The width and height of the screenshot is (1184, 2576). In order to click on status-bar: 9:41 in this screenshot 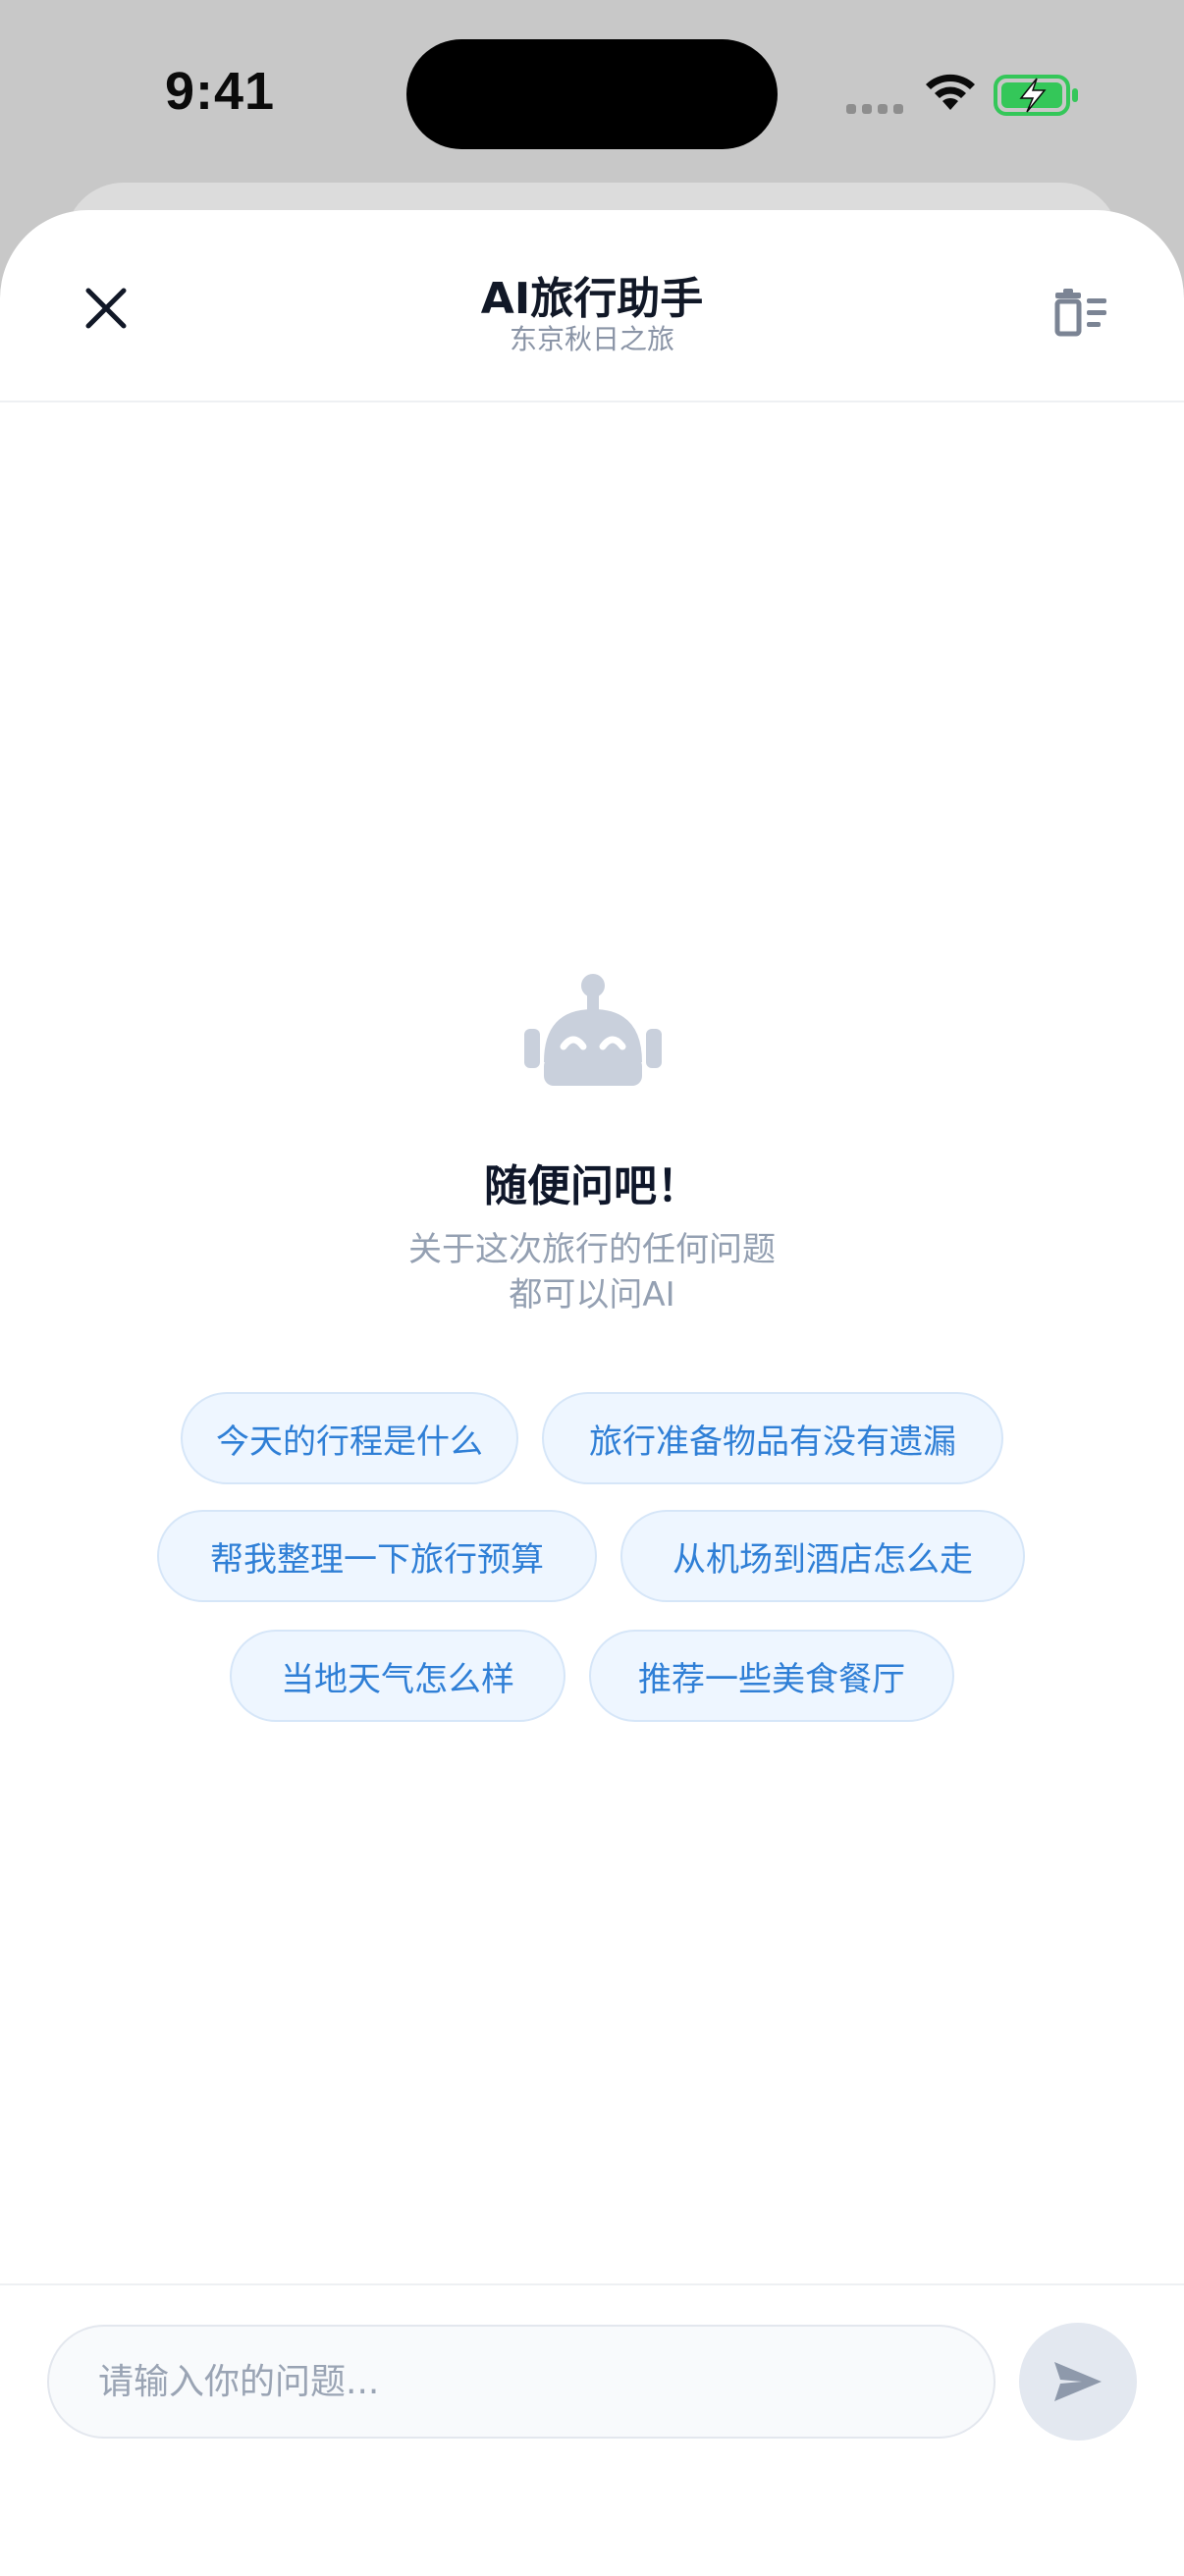, I will do `click(592, 88)`.